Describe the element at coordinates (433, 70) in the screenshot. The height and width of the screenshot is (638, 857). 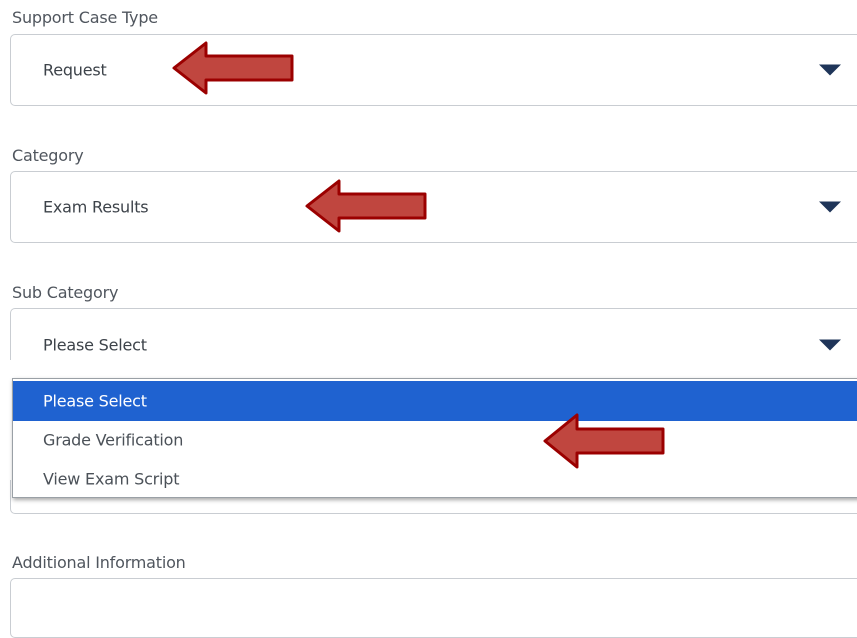
I see `support-case-type-select: Request` at that location.